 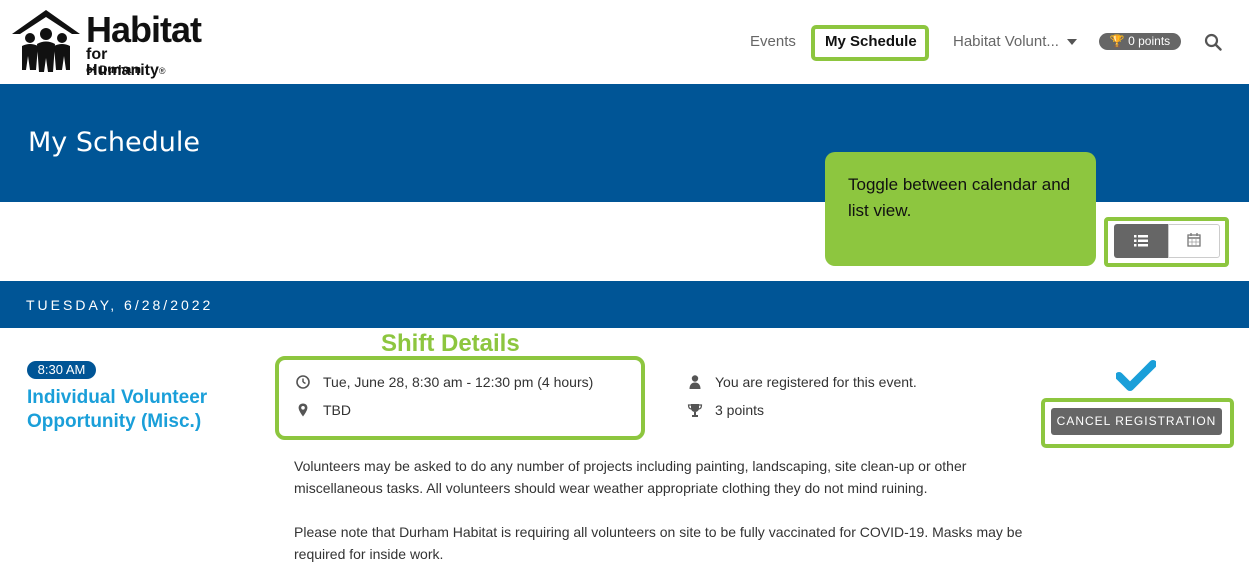 I want to click on trophy-icon: 🏆, so click(x=1117, y=41).